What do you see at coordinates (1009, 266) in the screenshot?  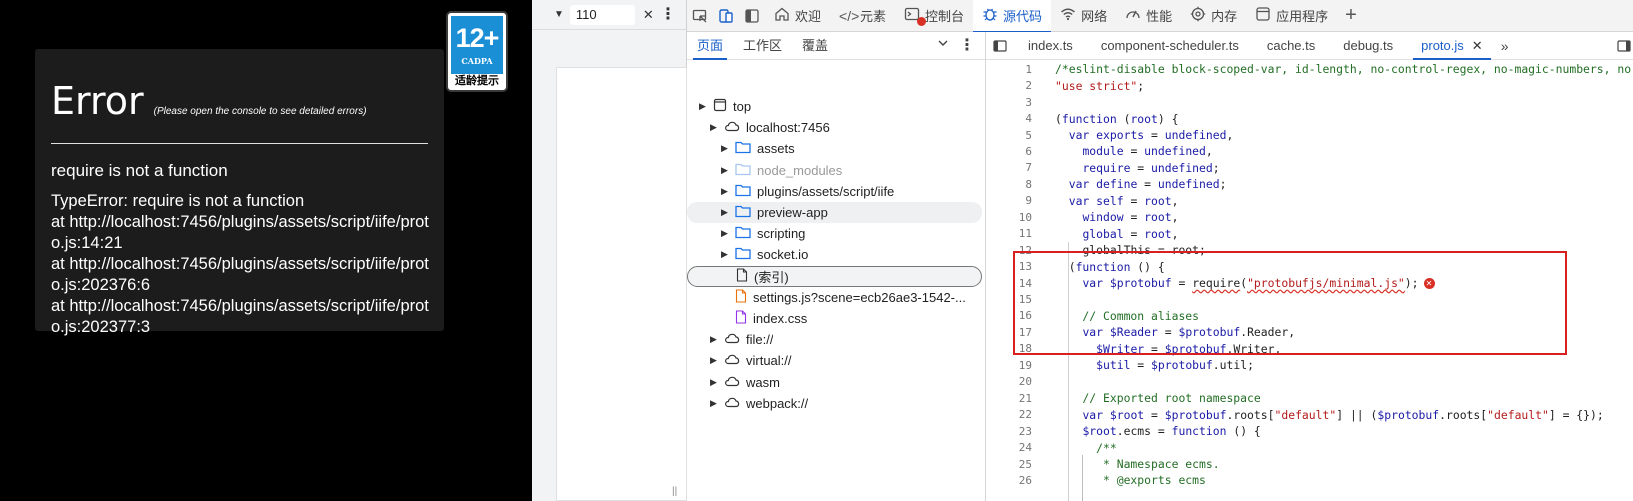 I see `line-number: 13` at bounding box center [1009, 266].